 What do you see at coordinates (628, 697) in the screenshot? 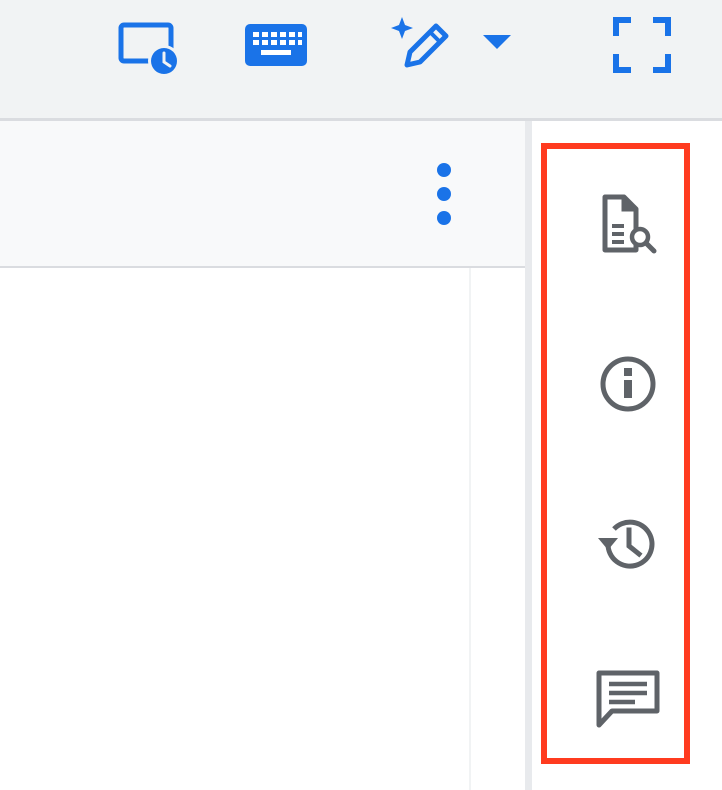
I see `comment-icon` at bounding box center [628, 697].